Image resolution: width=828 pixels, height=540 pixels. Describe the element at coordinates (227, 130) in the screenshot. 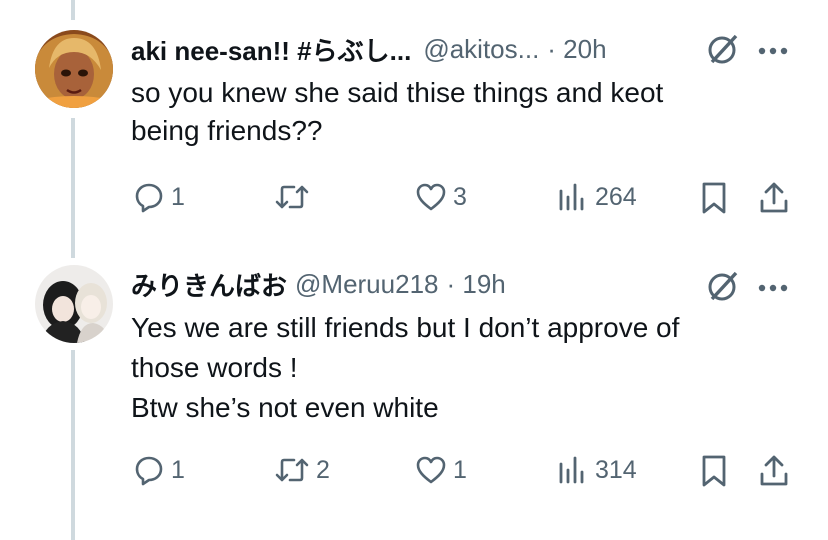

I see `tweet-text-line: being friends??` at that location.